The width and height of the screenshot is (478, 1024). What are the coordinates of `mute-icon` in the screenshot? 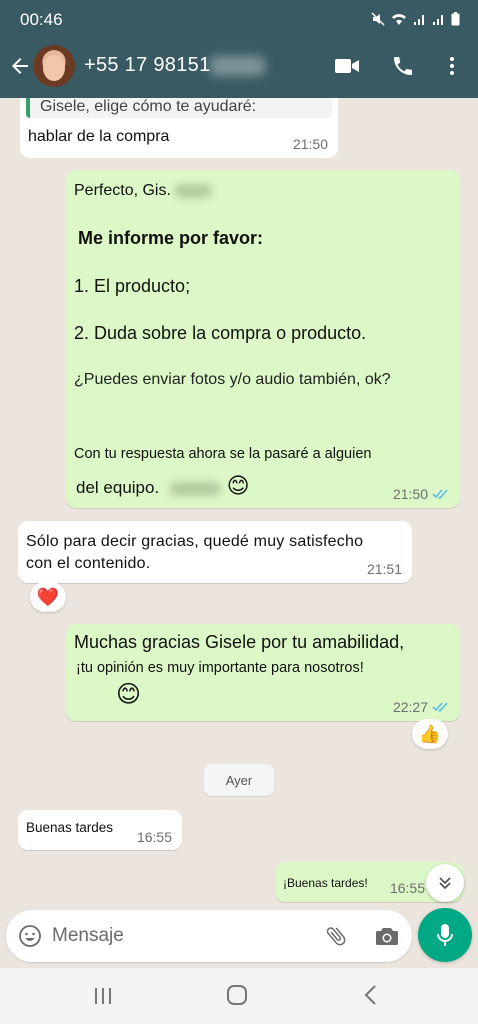 It's located at (378, 21).